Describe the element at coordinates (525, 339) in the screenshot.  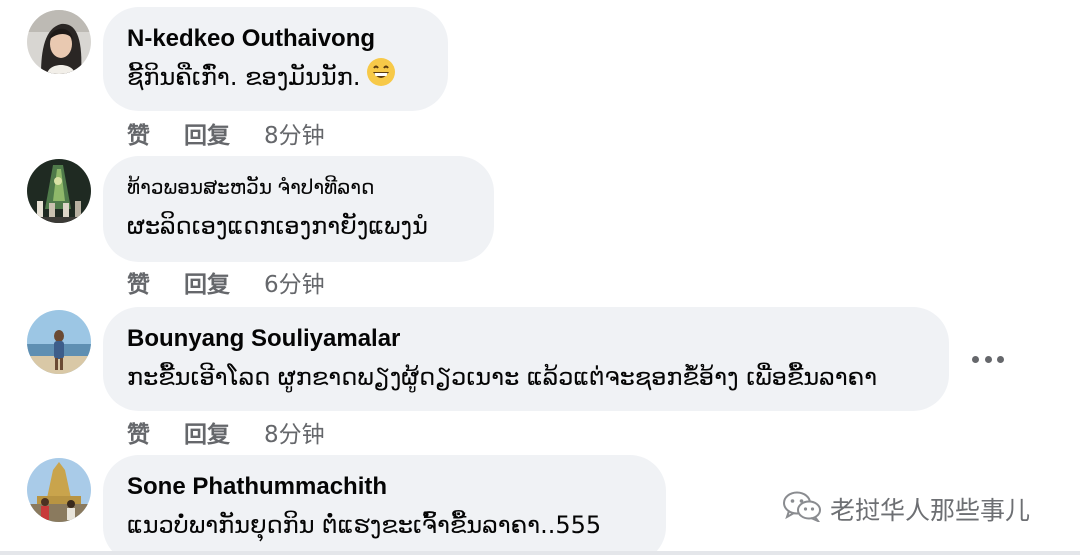
I see `comment-author: Bounyang Souliyamalar` at that location.